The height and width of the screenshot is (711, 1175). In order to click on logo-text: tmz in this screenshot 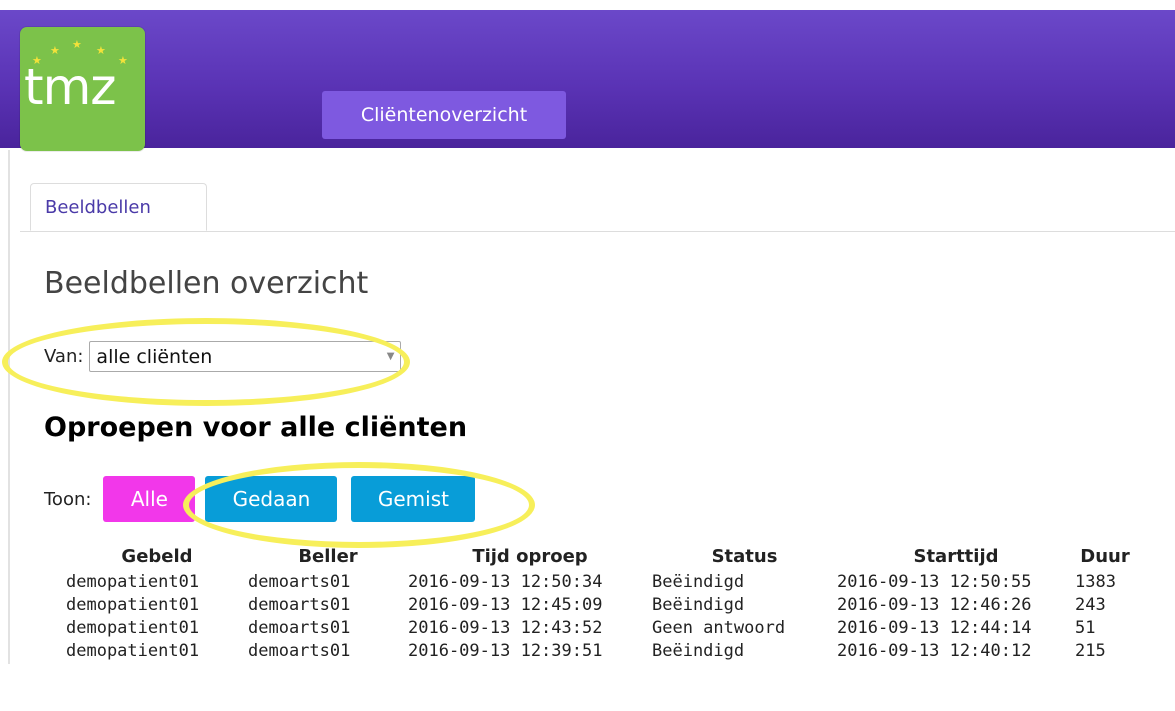, I will do `click(70, 87)`.